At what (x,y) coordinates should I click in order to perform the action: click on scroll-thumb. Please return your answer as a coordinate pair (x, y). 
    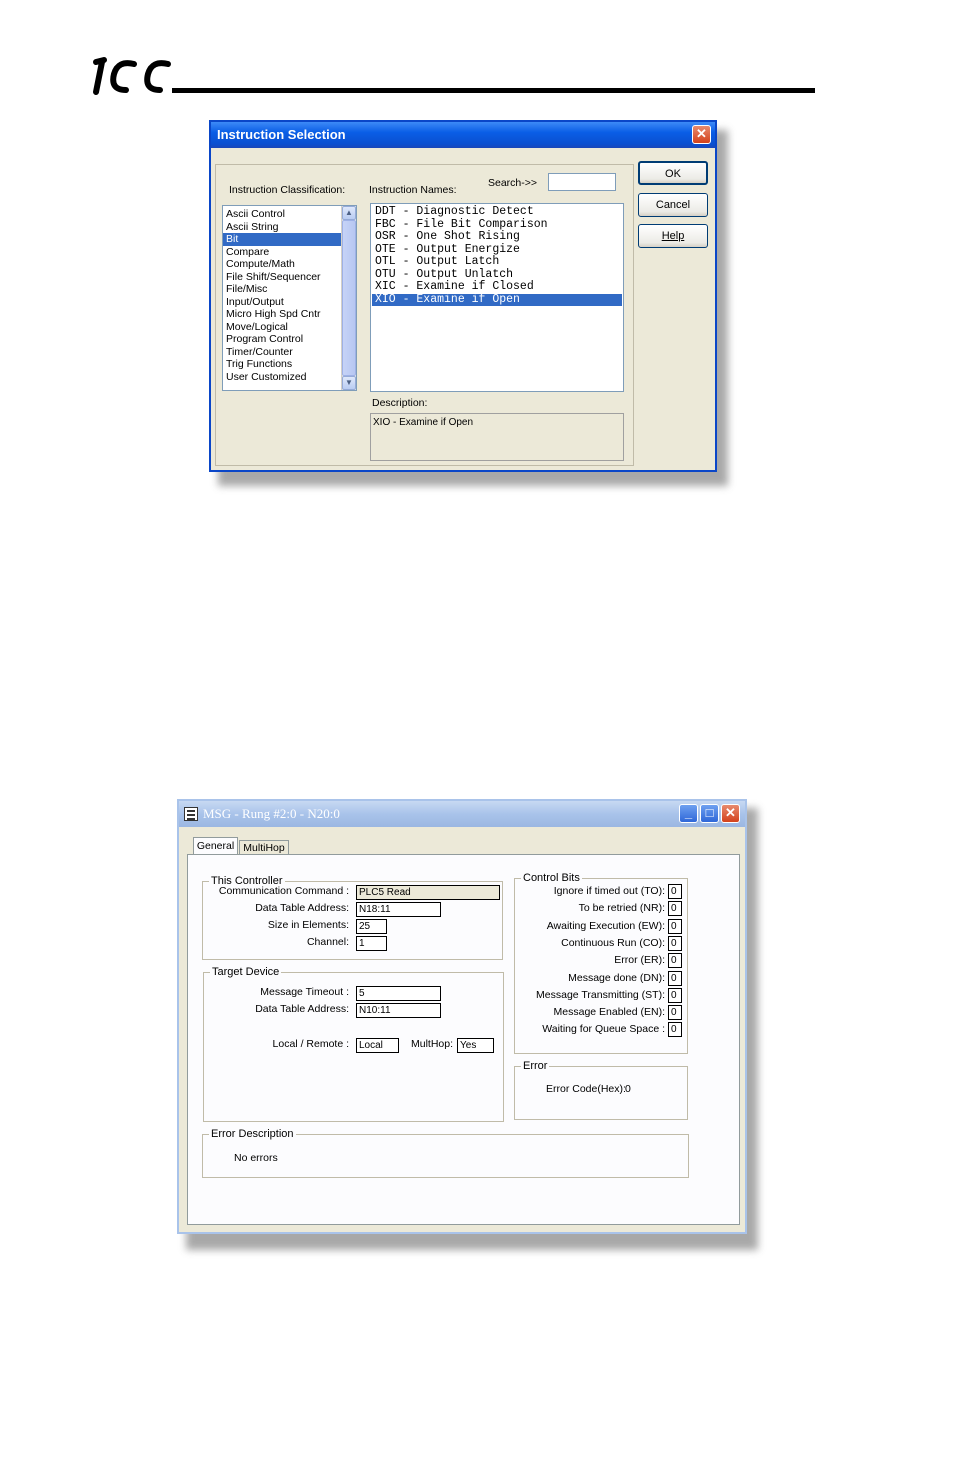
    Looking at the image, I should click on (349, 298).